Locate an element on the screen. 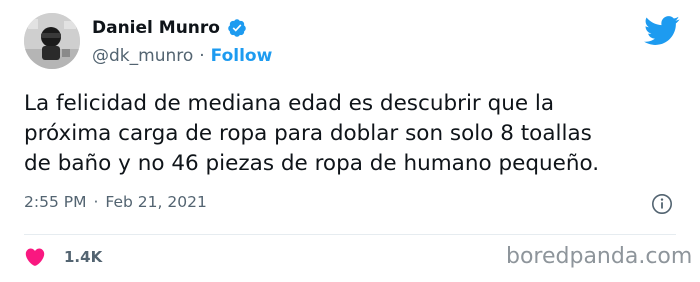  tweet-time: 2:55 PM is located at coordinates (55, 202).